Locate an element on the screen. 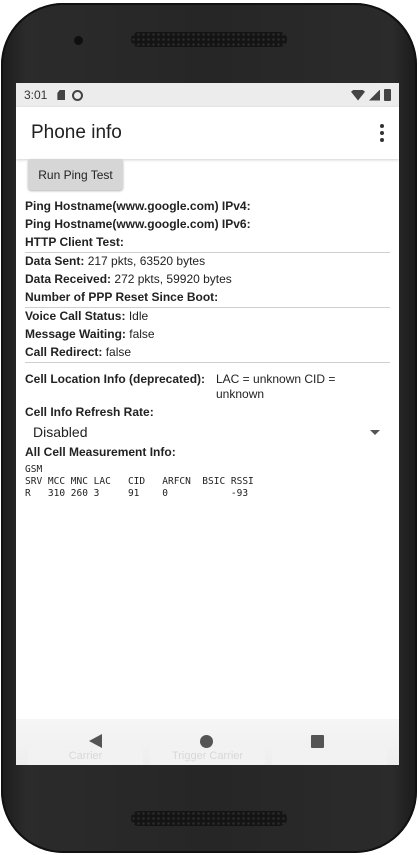  ping-ipv6-row: Ping Hostname(www.google.com) IPv6: is located at coordinates (138, 224).